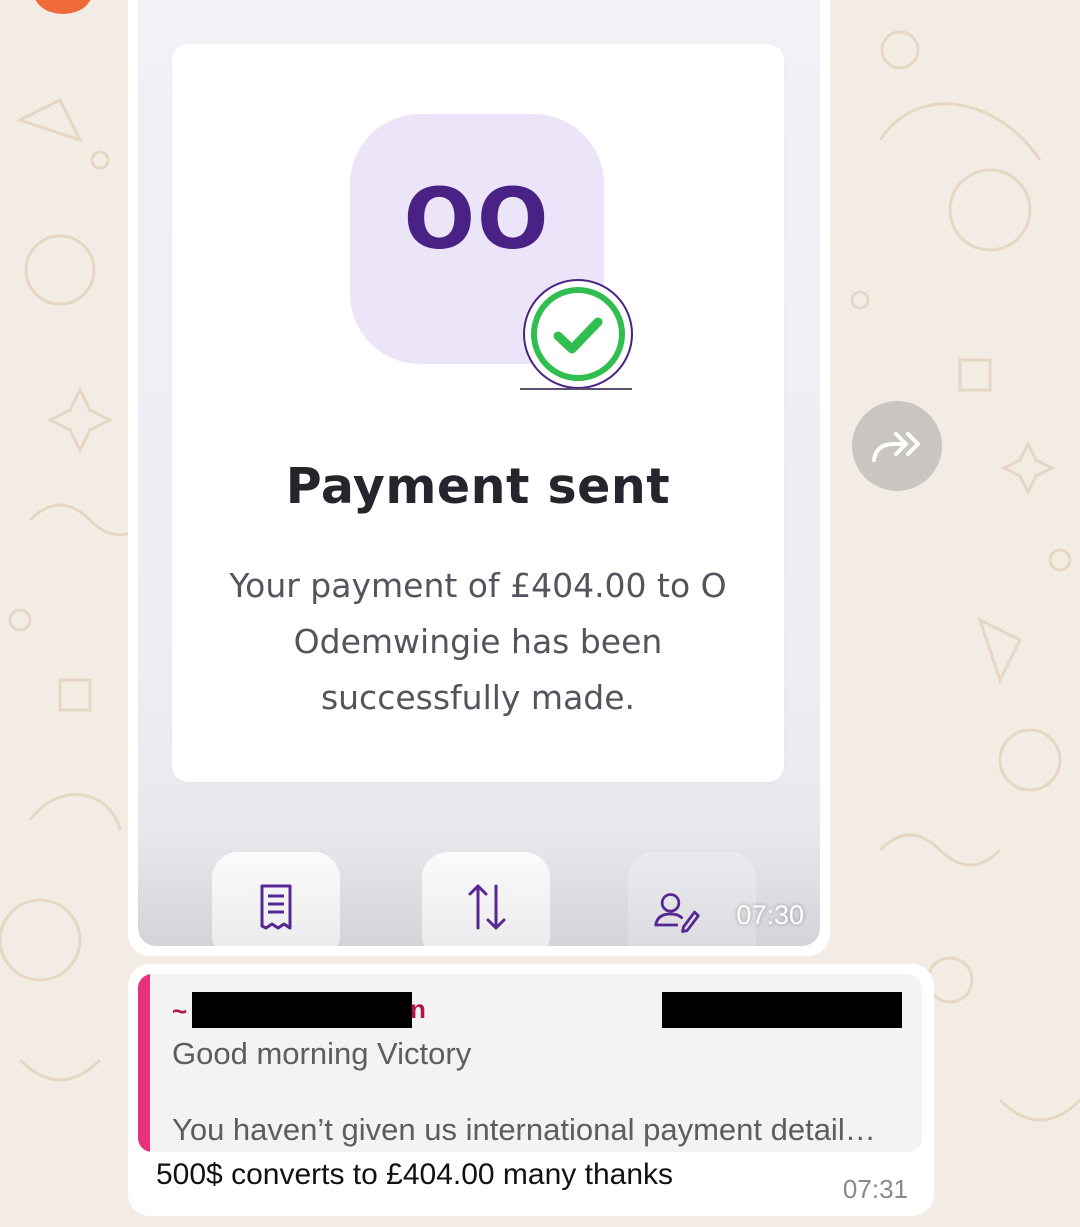 The image size is (1080, 1227). Describe the element at coordinates (782, 1010) in the screenshot. I see `redacted-sender-number` at that location.